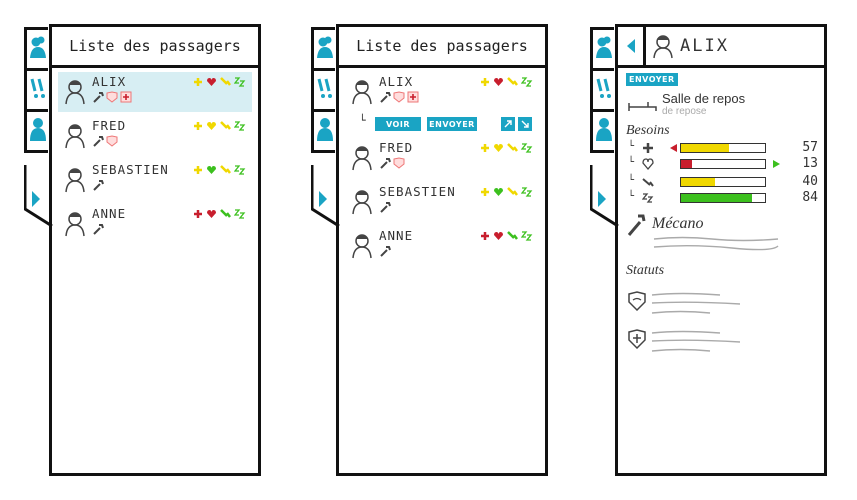 The image size is (857, 500). Describe the element at coordinates (632, 46) in the screenshot. I see `back-button` at that location.